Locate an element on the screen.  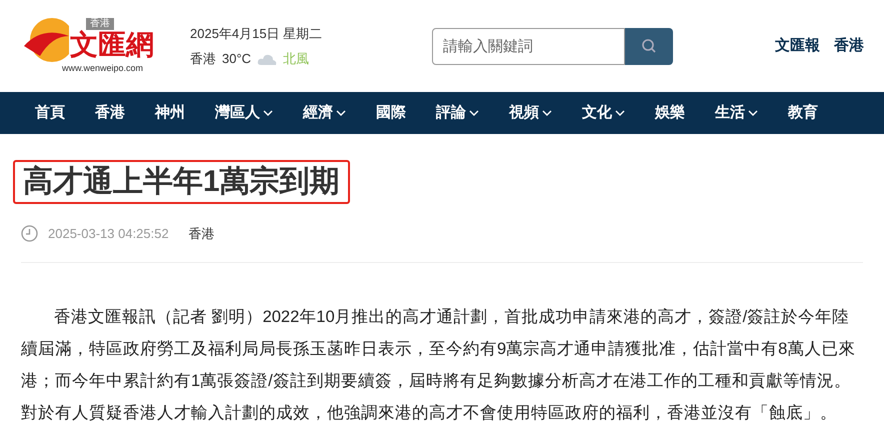
cloud-icon is located at coordinates (267, 58).